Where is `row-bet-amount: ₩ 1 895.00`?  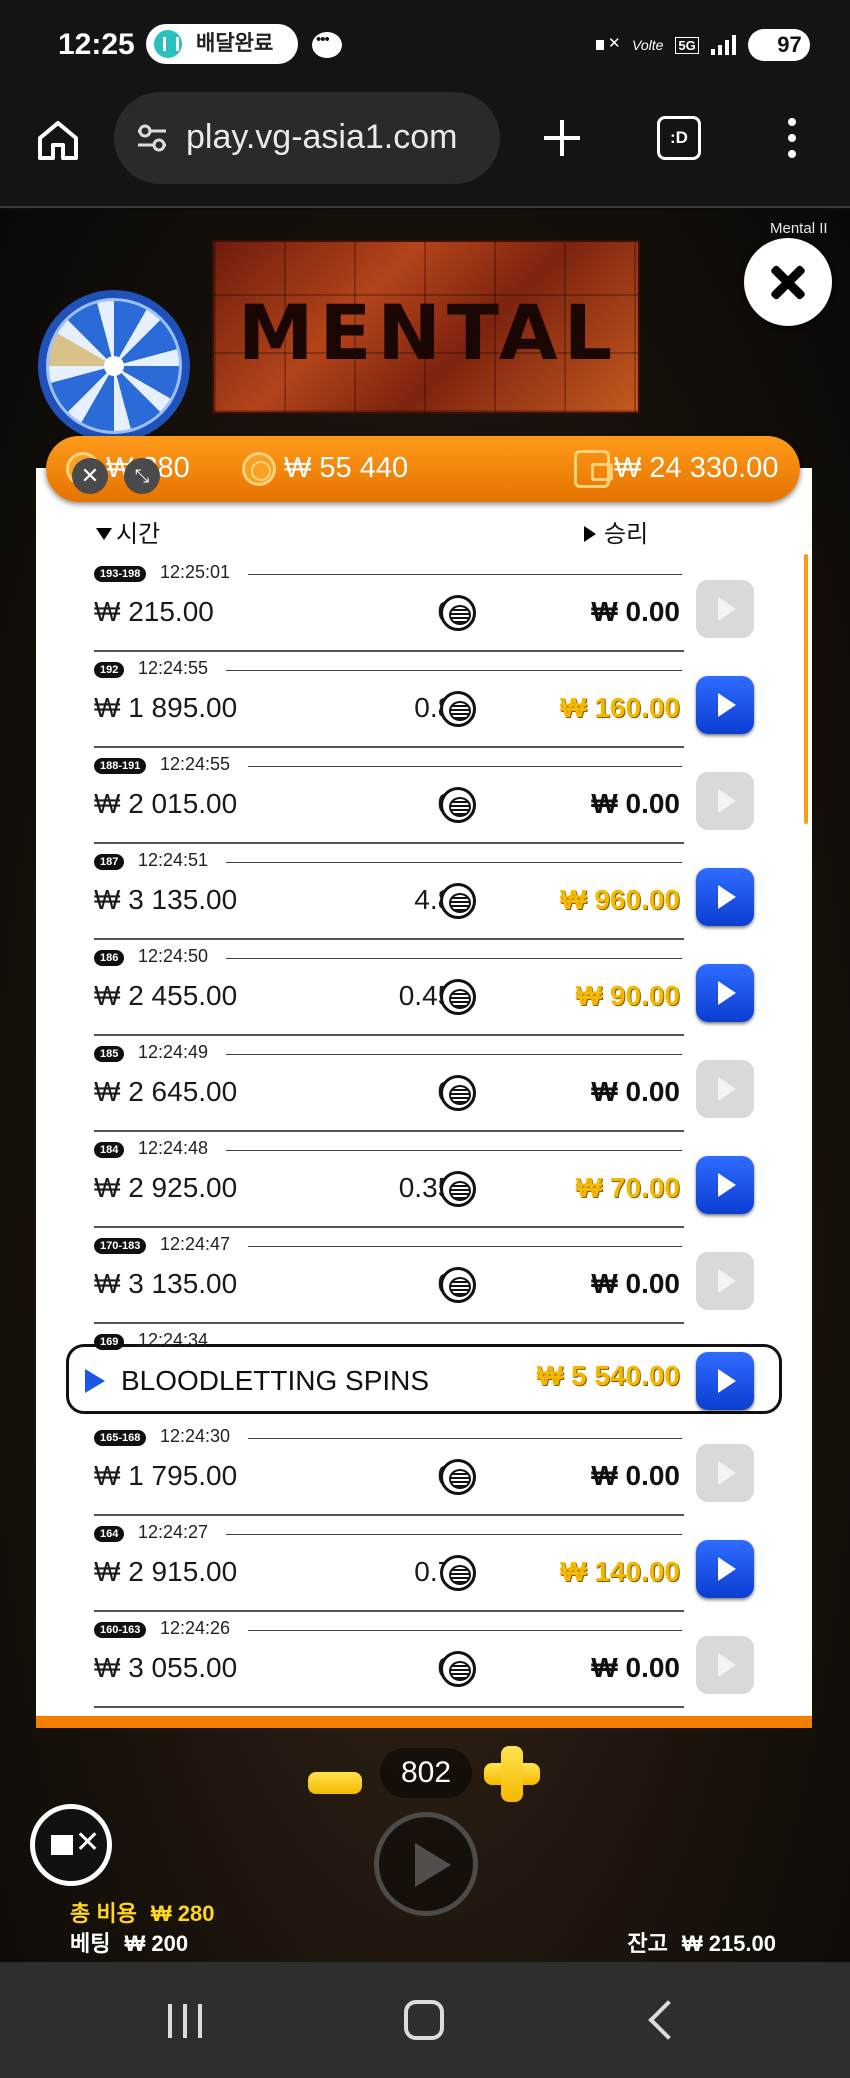 row-bet-amount: ₩ 1 895.00 is located at coordinates (166, 707).